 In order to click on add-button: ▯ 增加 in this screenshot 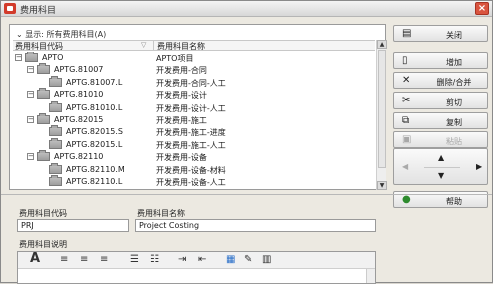, I will do `click(440, 60)`.